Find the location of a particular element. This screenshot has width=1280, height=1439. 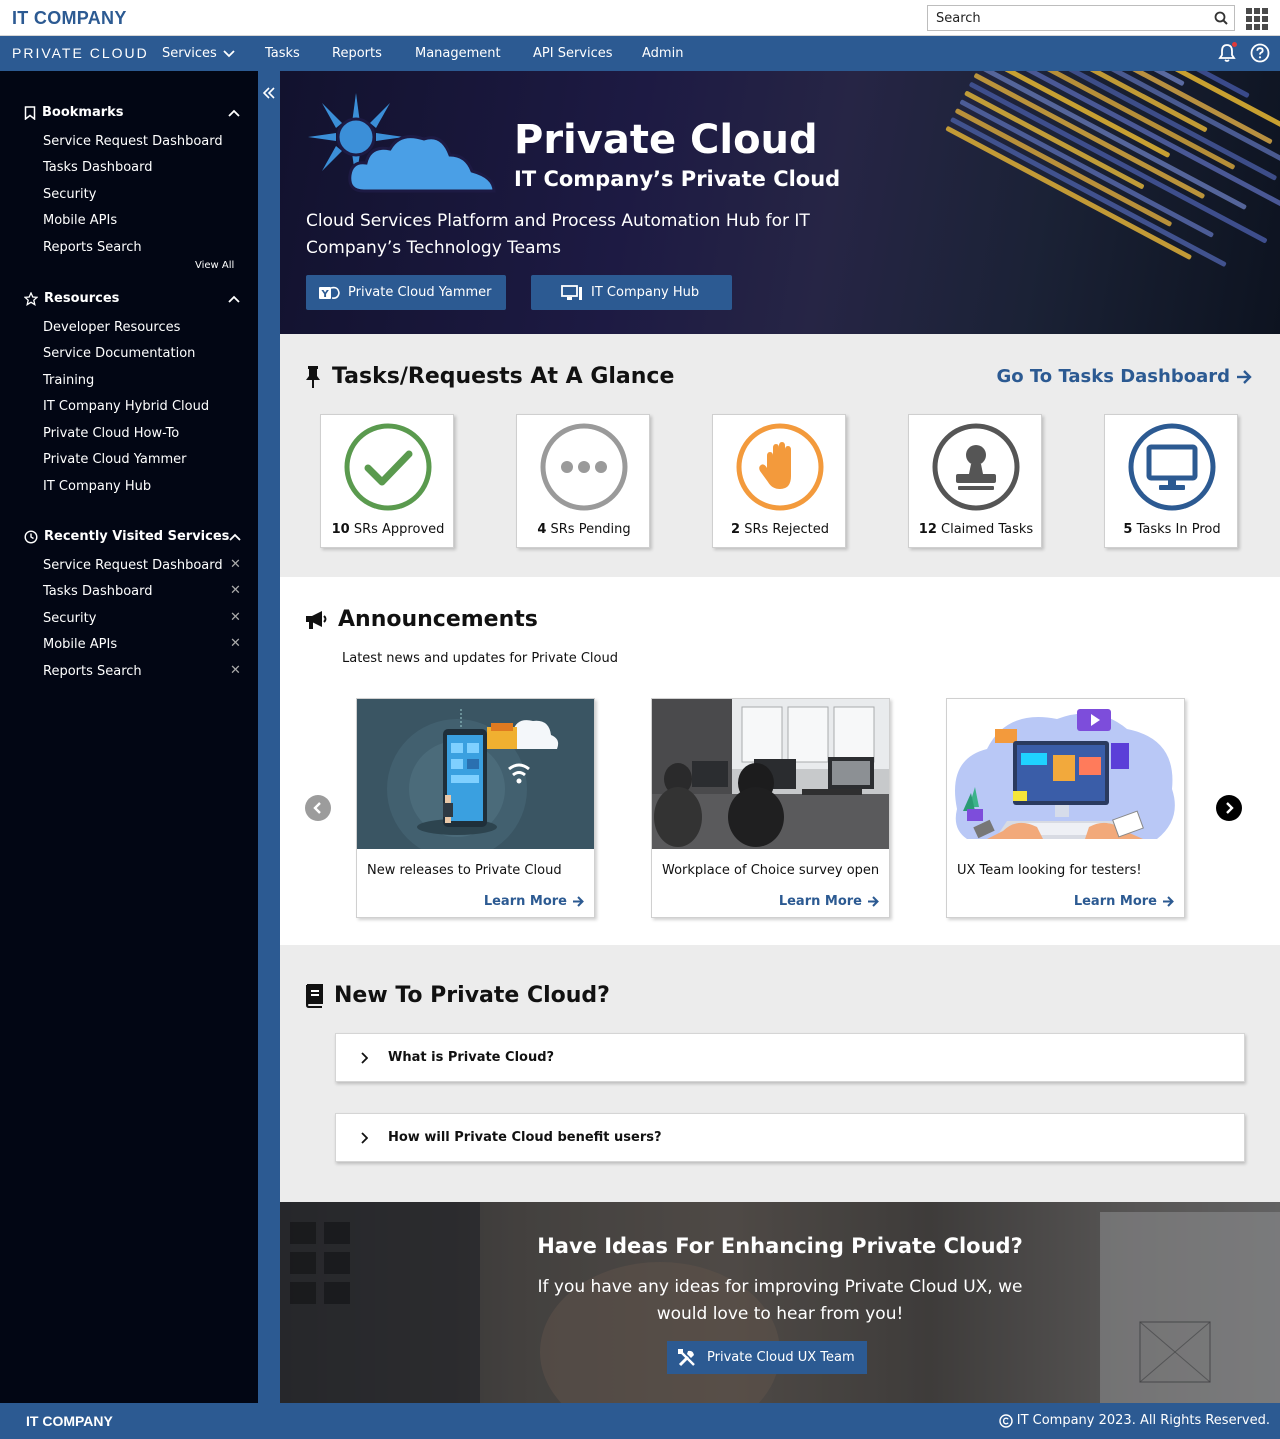

sidebar-recent-item: Mobile APIs is located at coordinates (80, 644).